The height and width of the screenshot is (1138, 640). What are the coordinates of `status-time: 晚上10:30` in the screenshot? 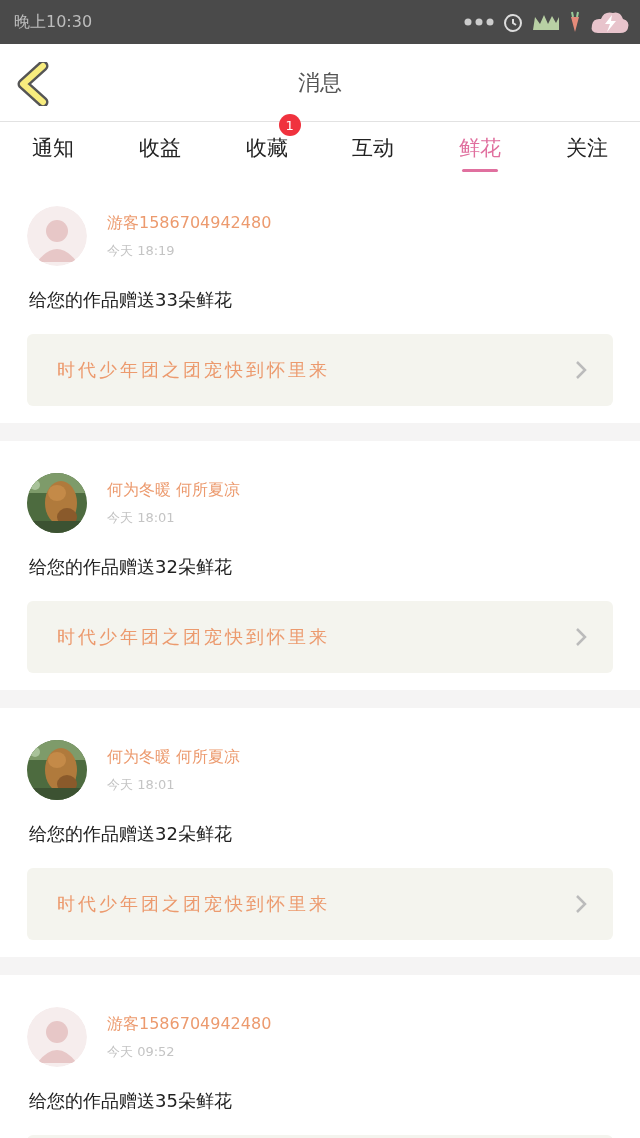 It's located at (53, 22).